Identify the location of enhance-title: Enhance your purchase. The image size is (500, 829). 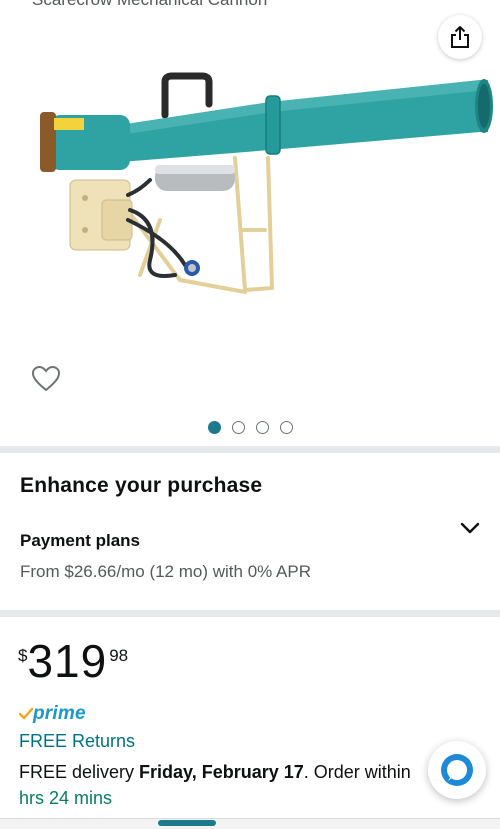
(141, 485).